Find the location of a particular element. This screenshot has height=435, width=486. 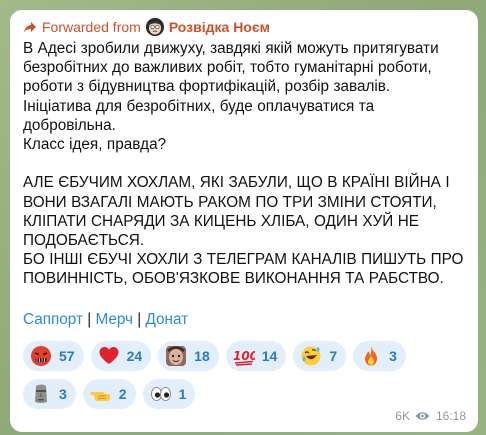

reactions-bar: 57 24 18 10 14 7 3 3 2 1 is located at coordinates (243, 374).